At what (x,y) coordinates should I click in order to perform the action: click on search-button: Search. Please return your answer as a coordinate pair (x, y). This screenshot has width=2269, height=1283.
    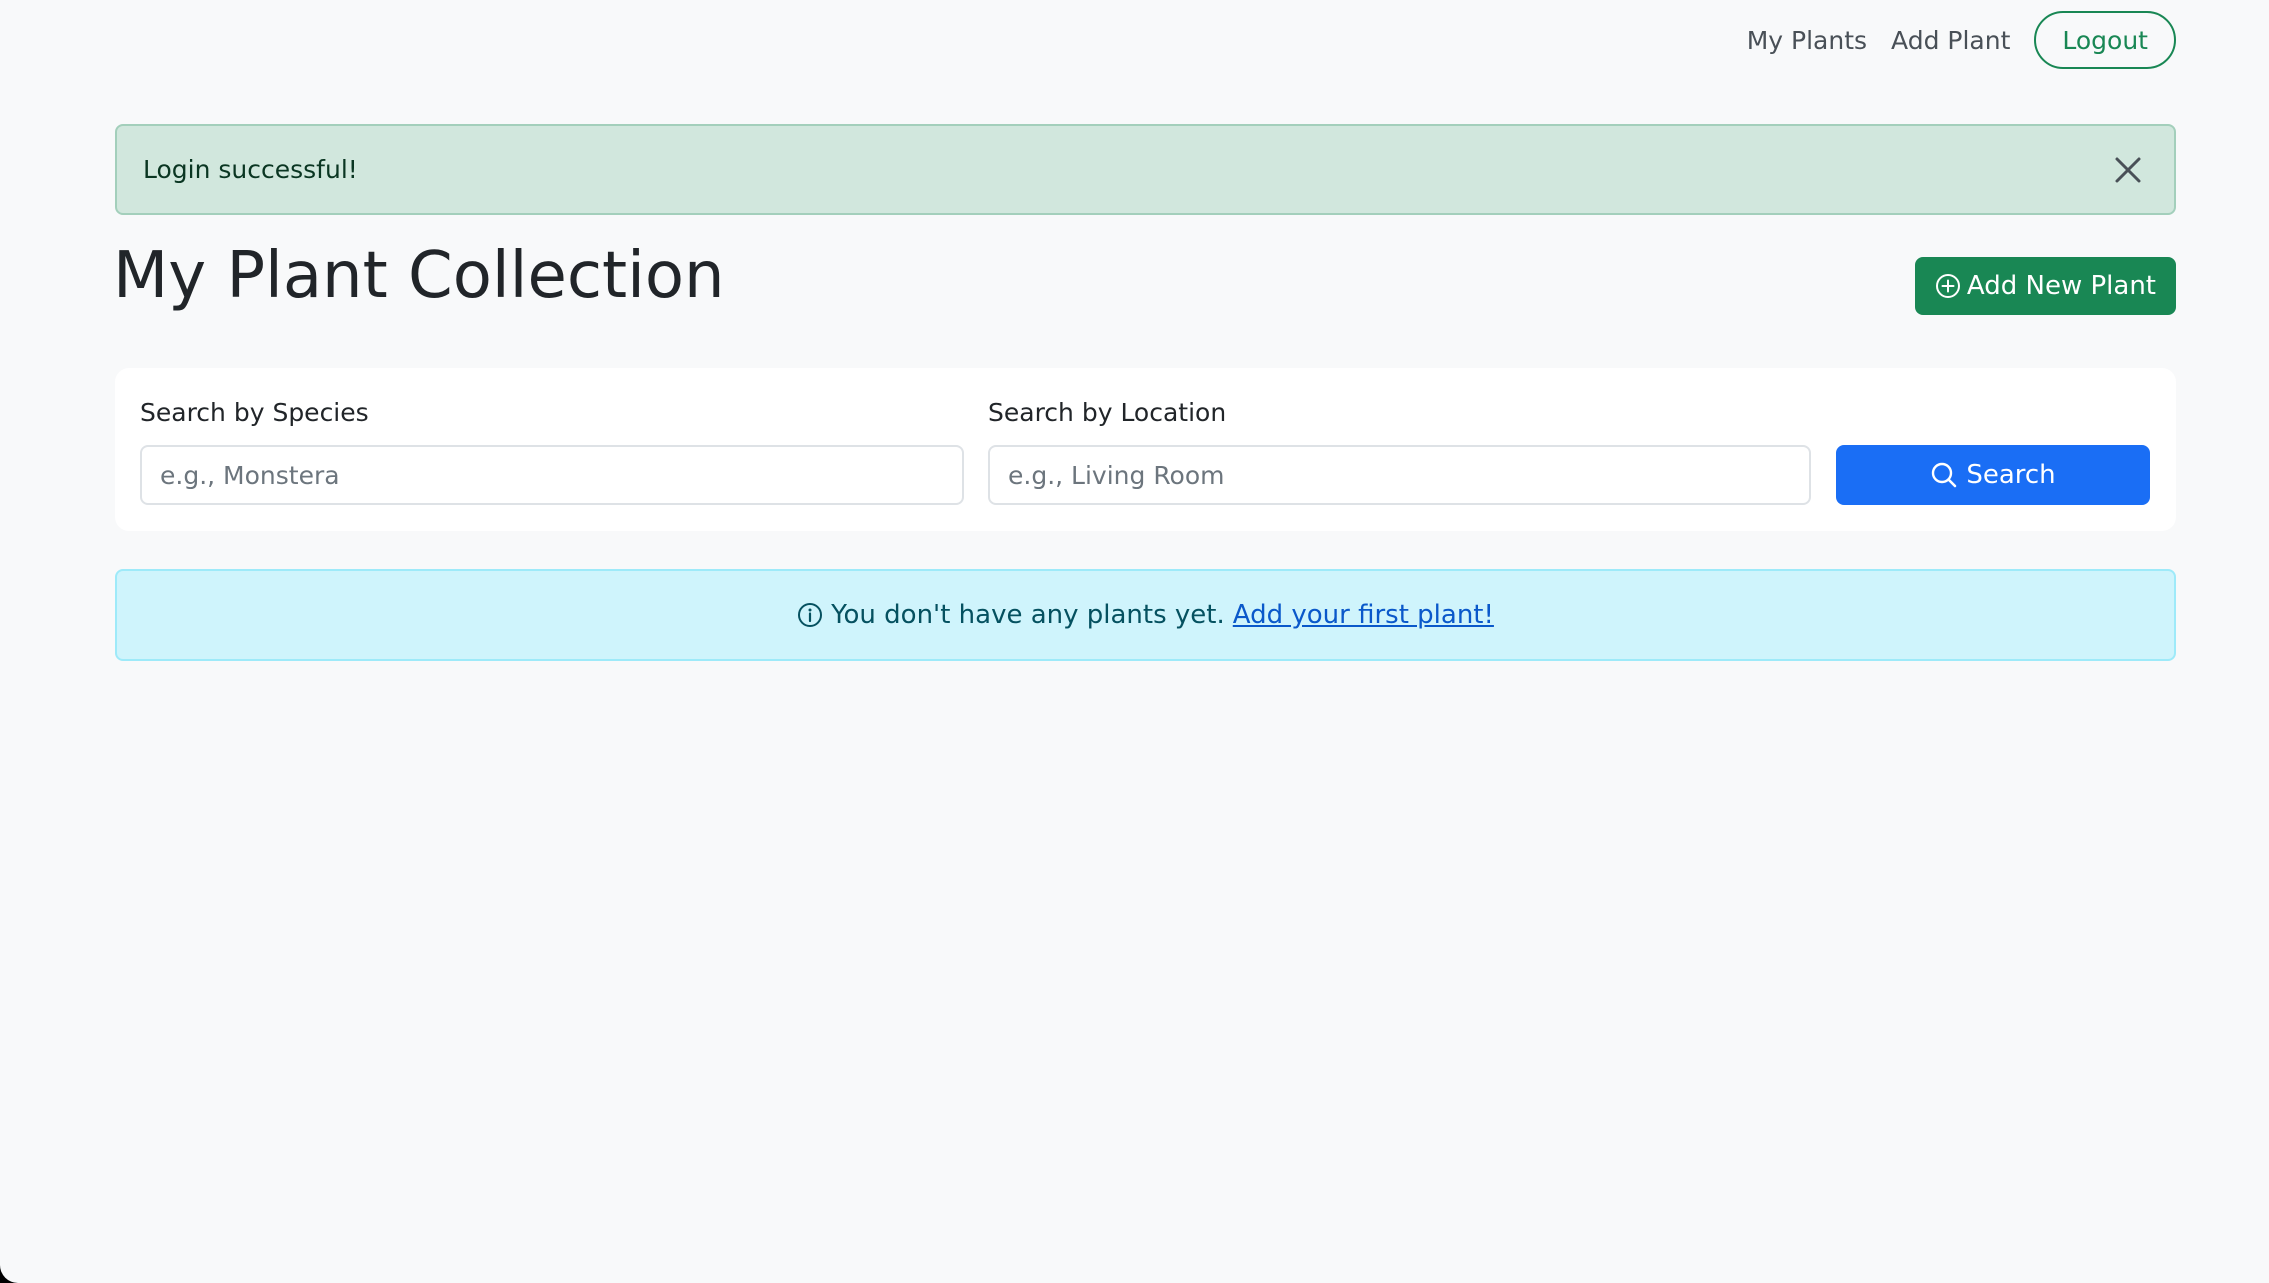
    Looking at the image, I should click on (1993, 475).